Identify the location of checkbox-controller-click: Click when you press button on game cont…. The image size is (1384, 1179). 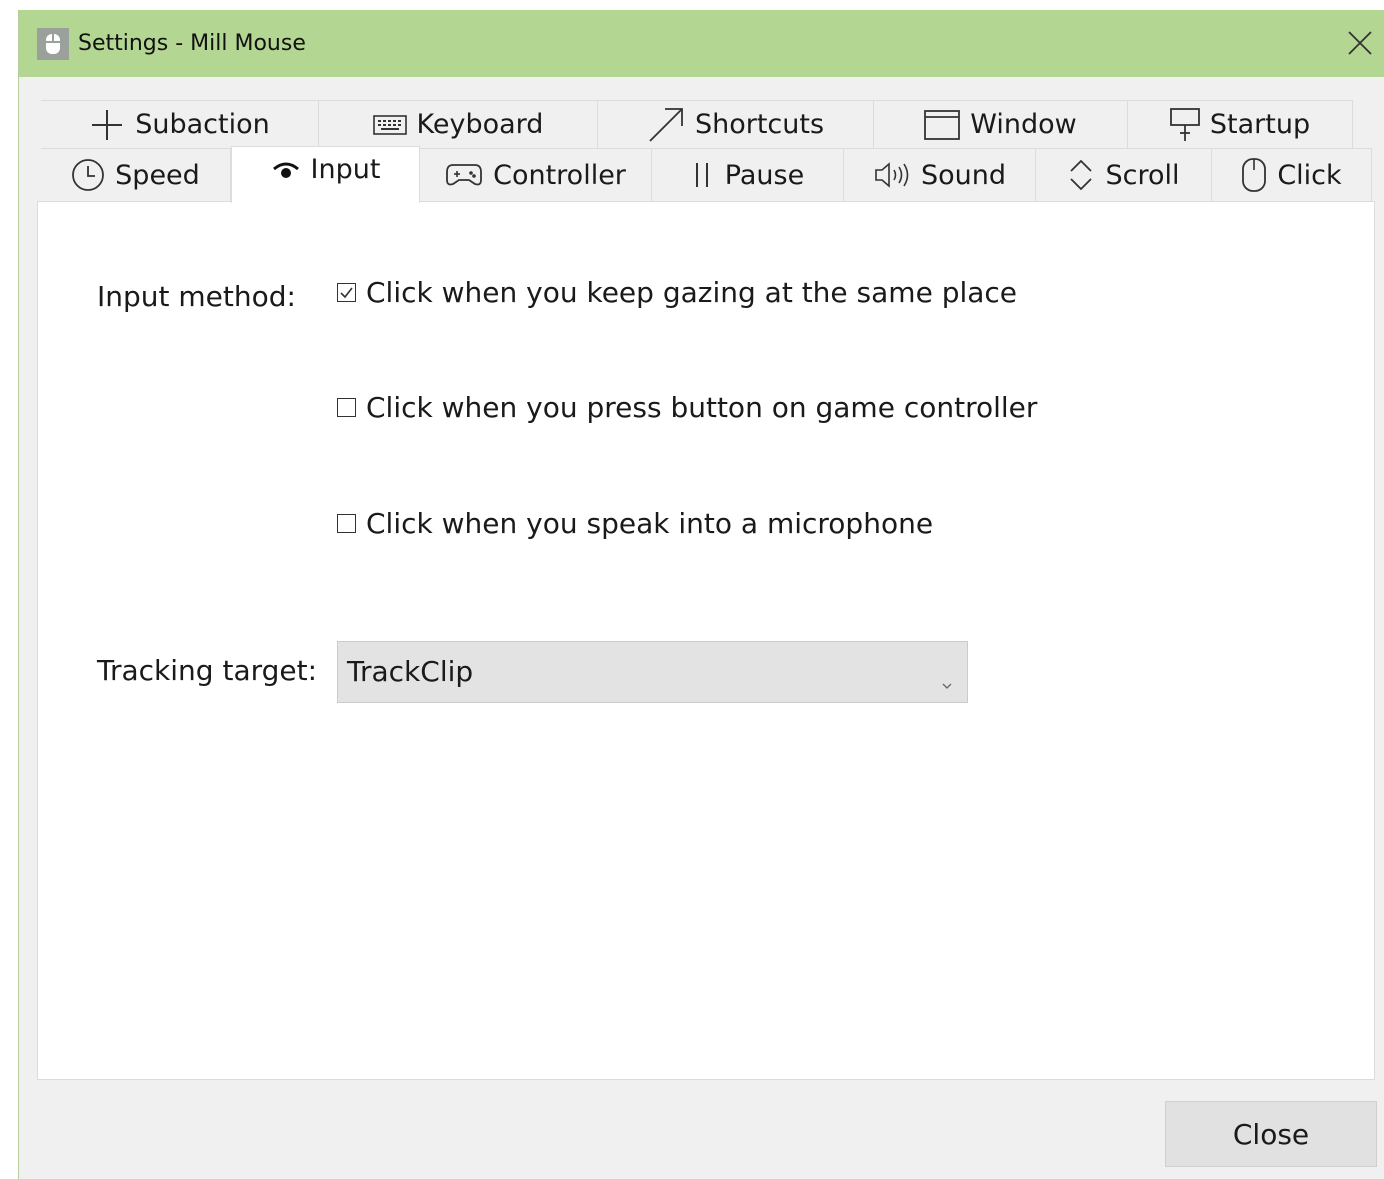
(687, 407).